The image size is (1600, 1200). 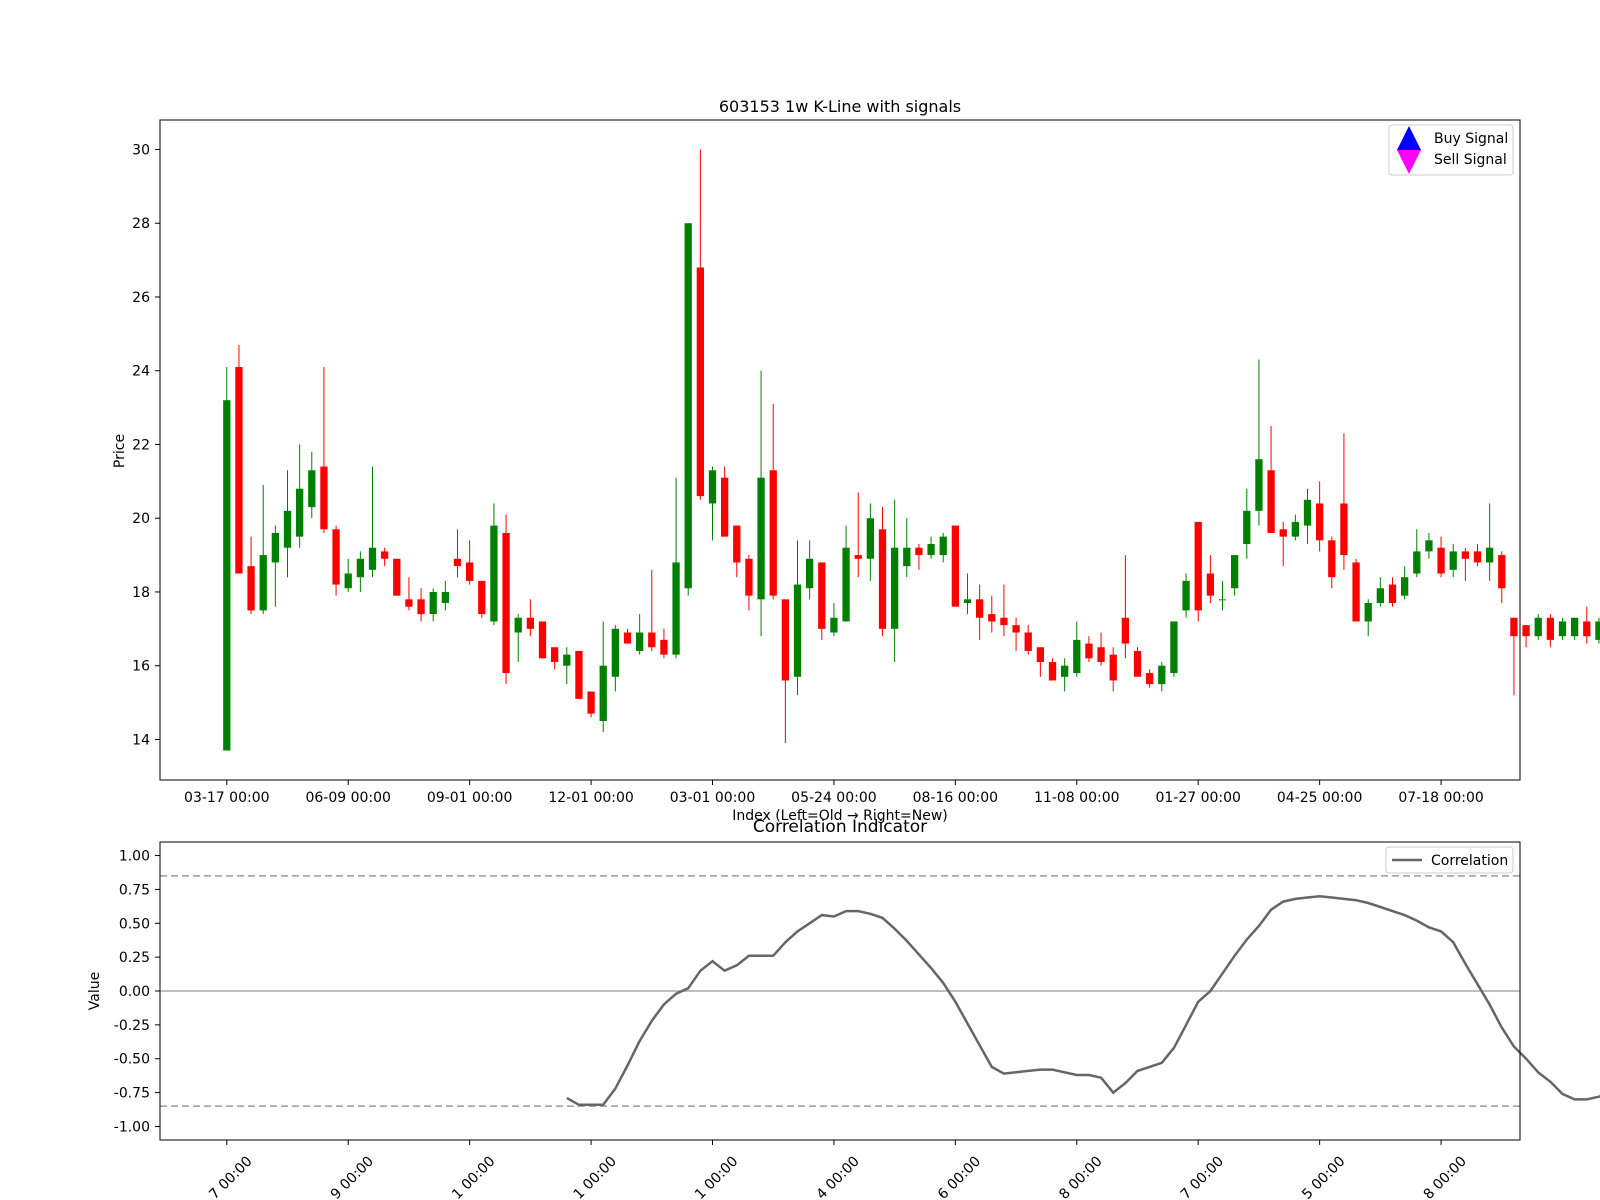 I want to click on y-tick-label: 0.25, so click(x=134, y=958).